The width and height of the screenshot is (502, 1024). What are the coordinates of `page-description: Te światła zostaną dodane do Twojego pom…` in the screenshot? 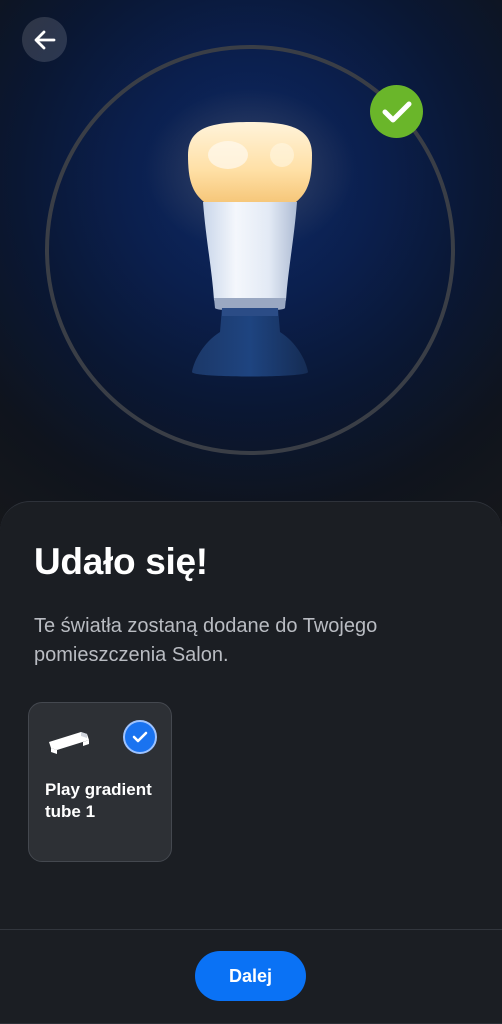 It's located at (206, 640).